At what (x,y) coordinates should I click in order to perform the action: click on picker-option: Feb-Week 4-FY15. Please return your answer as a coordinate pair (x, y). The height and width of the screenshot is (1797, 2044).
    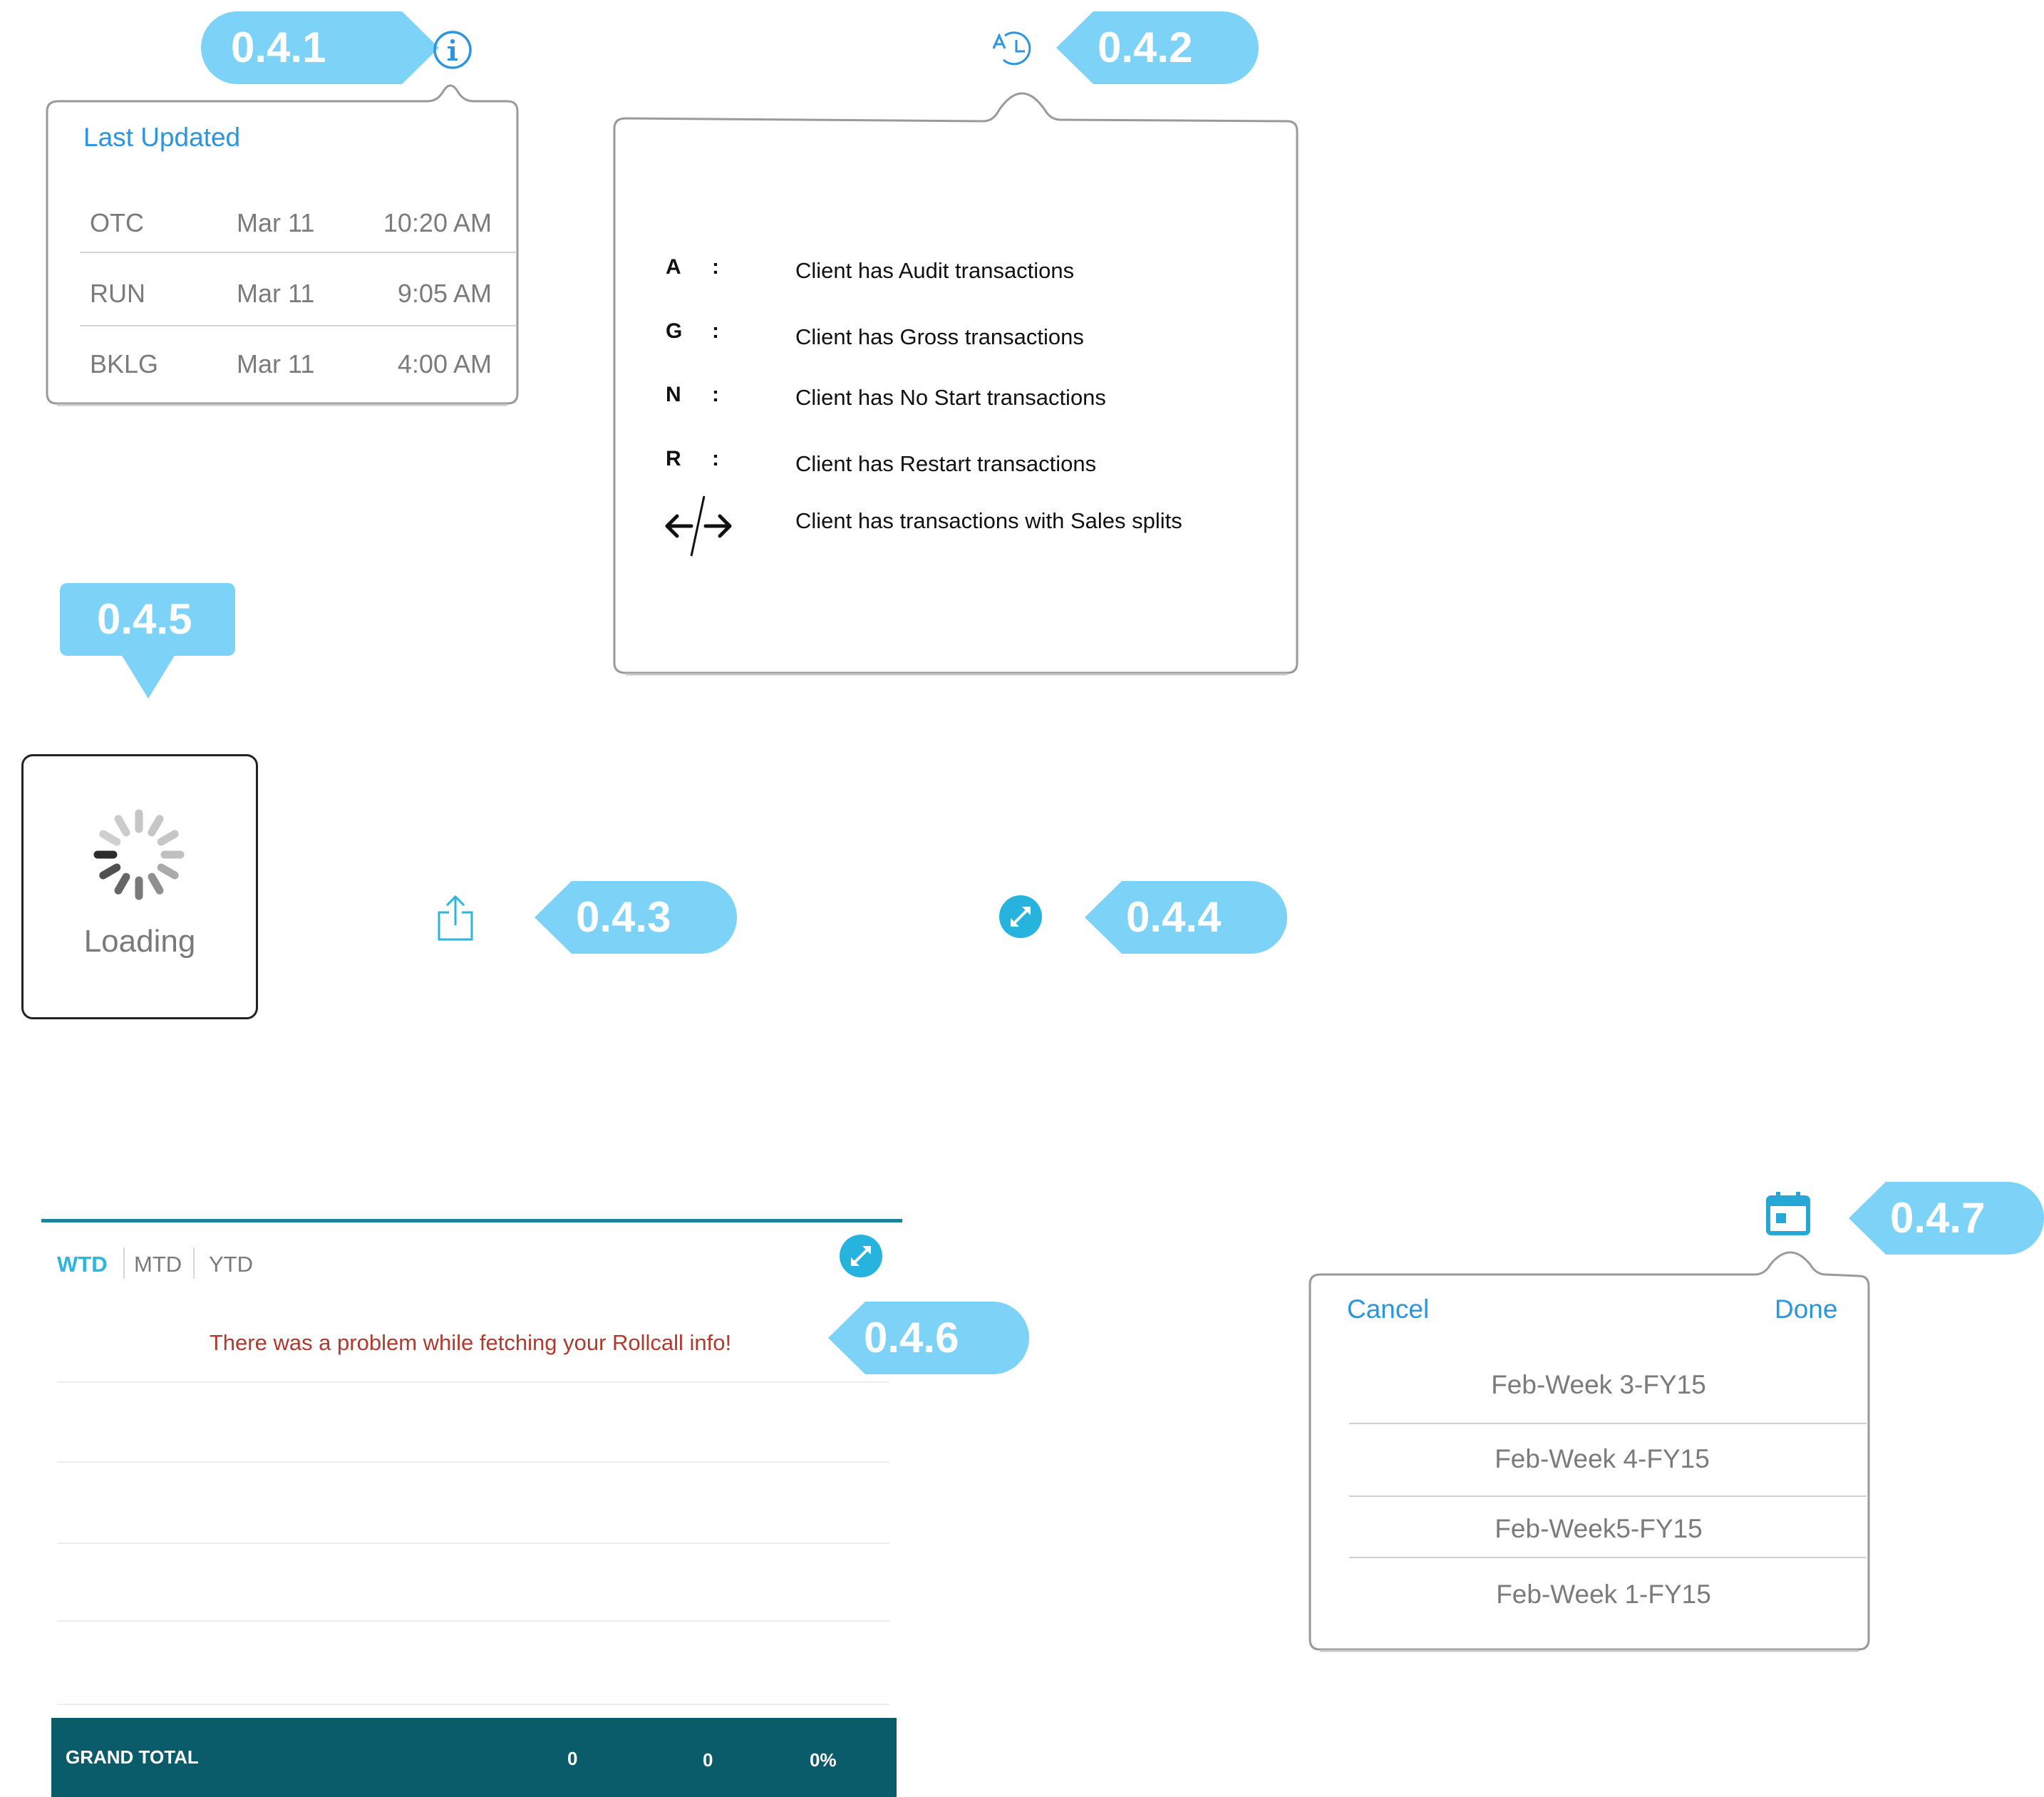
    Looking at the image, I should click on (1602, 1459).